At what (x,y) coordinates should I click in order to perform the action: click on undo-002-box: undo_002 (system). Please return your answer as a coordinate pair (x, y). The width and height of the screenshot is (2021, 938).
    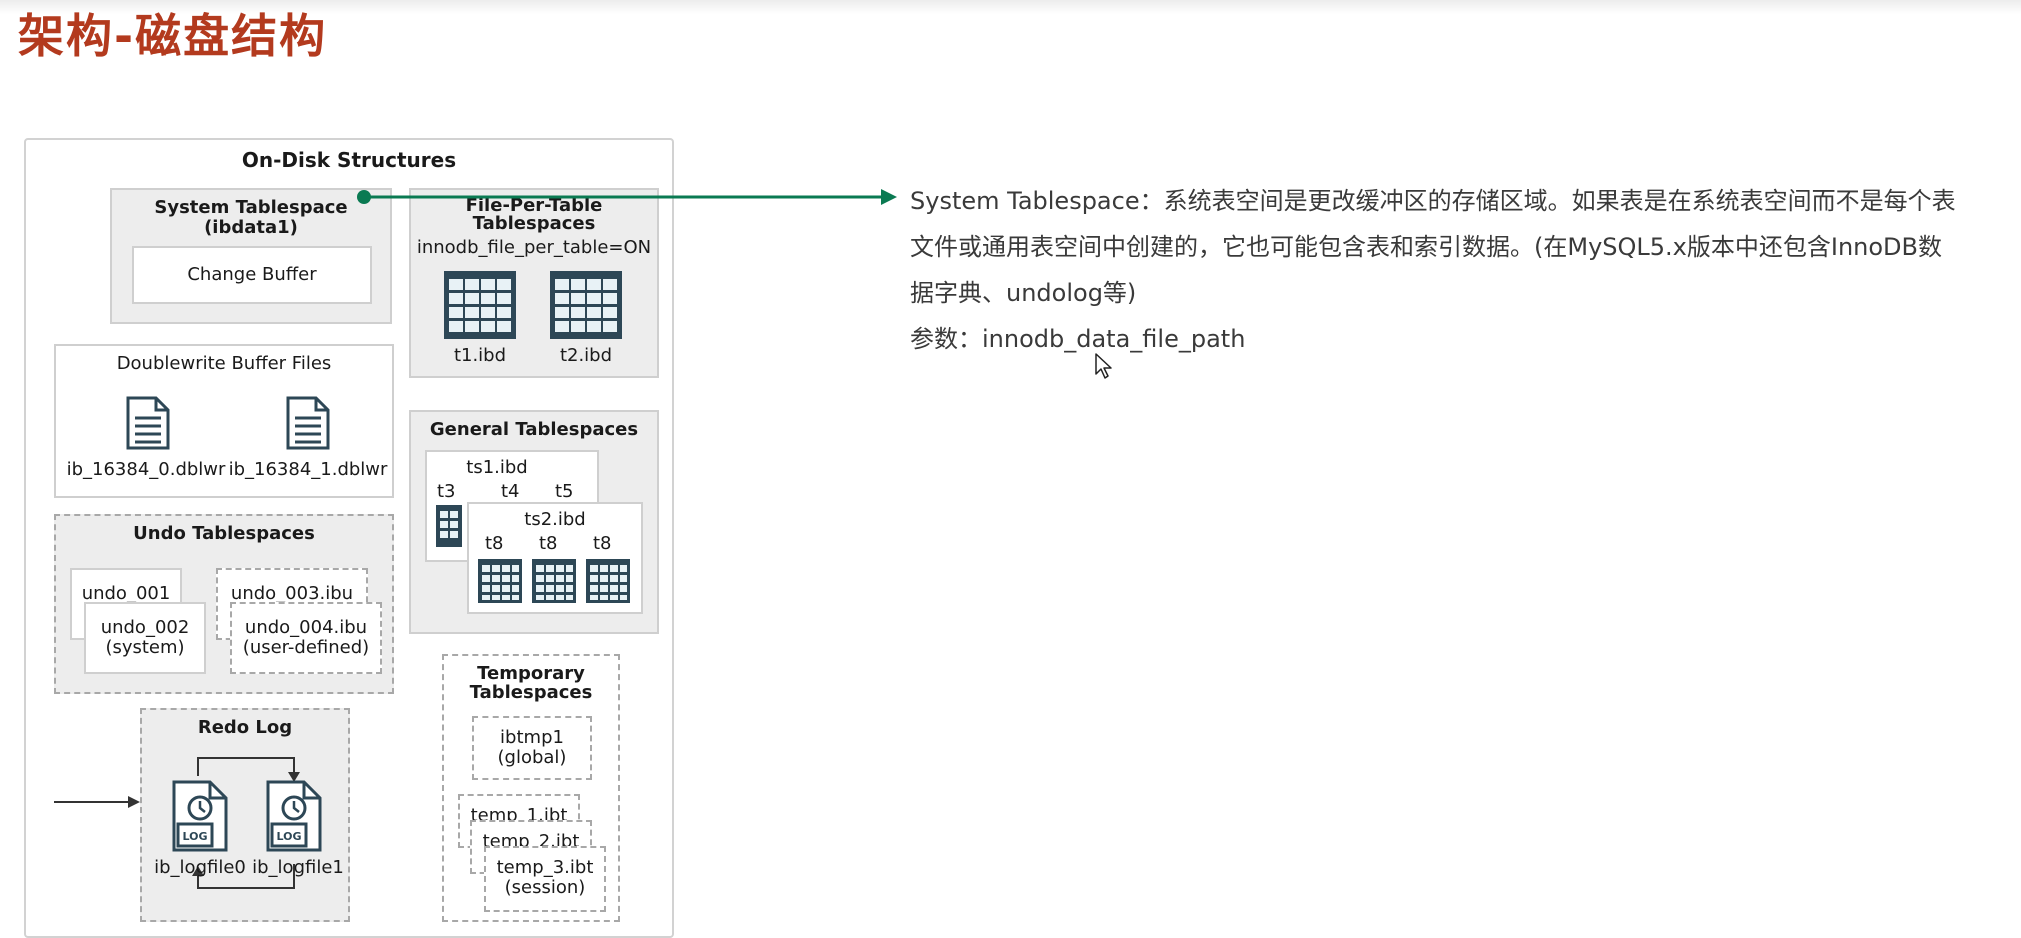
    Looking at the image, I should click on (145, 638).